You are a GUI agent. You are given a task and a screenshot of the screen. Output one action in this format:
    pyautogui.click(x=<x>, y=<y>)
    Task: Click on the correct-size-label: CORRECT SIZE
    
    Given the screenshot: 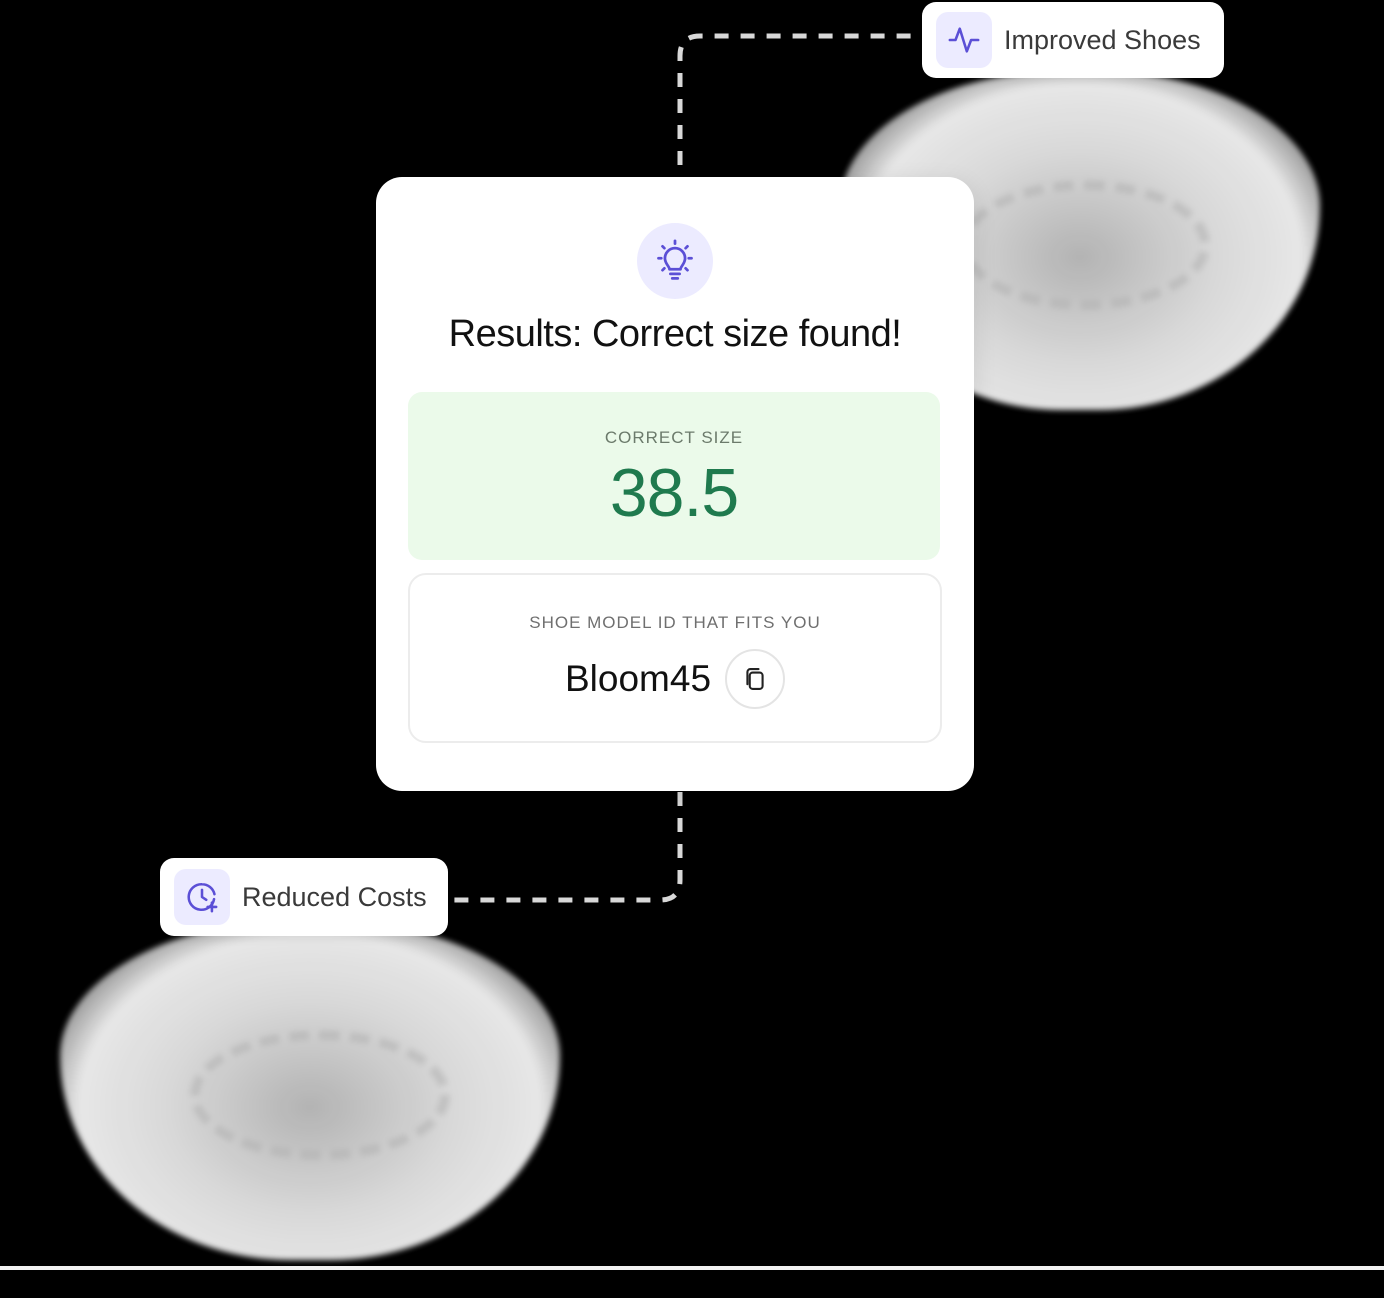 What is the action you would take?
    pyautogui.click(x=674, y=437)
    